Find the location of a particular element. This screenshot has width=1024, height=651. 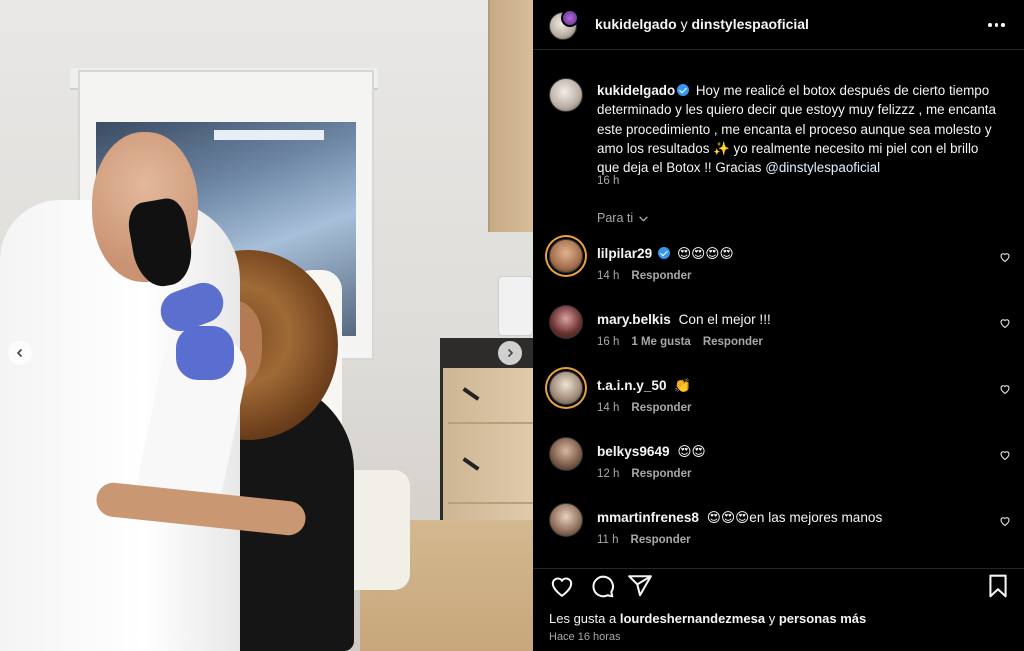

post-date: Hace 16 horas is located at coordinates (585, 637).